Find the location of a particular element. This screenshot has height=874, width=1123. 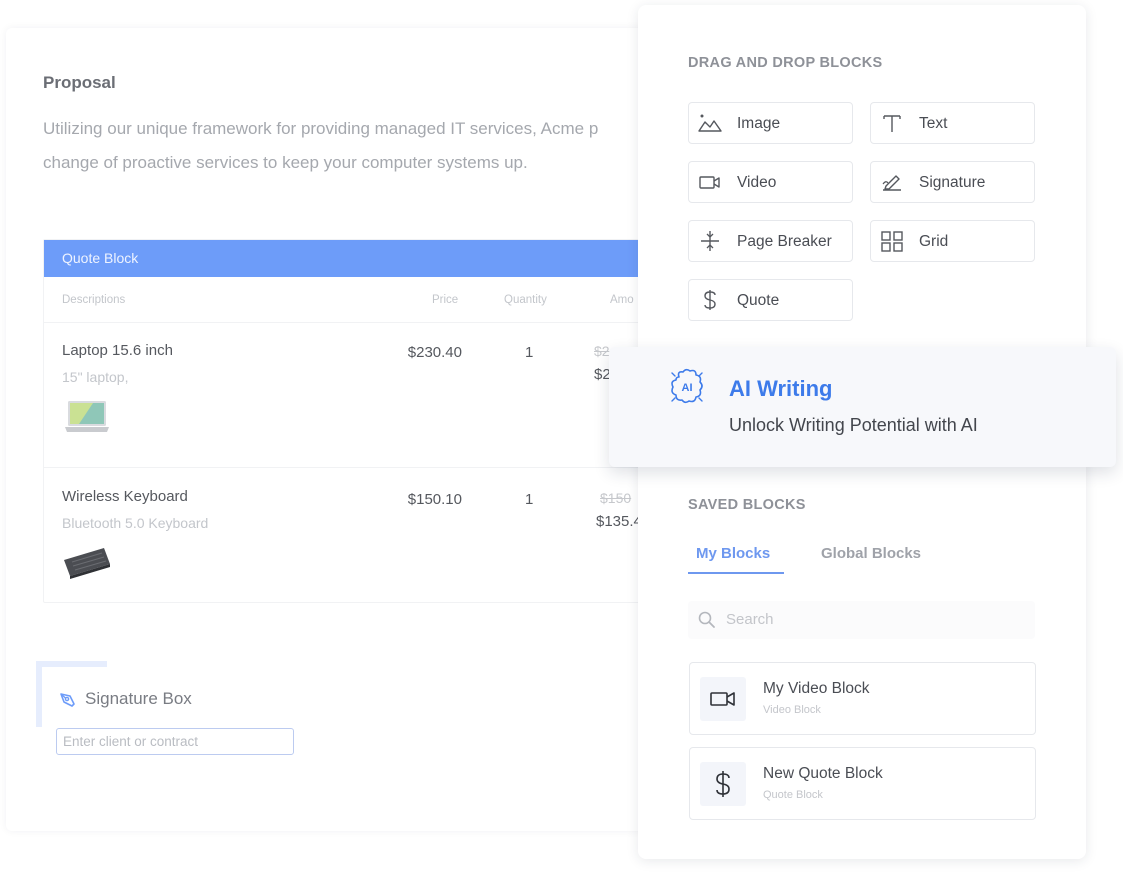

item-name: Laptop 15.6 inch is located at coordinates (117, 350).